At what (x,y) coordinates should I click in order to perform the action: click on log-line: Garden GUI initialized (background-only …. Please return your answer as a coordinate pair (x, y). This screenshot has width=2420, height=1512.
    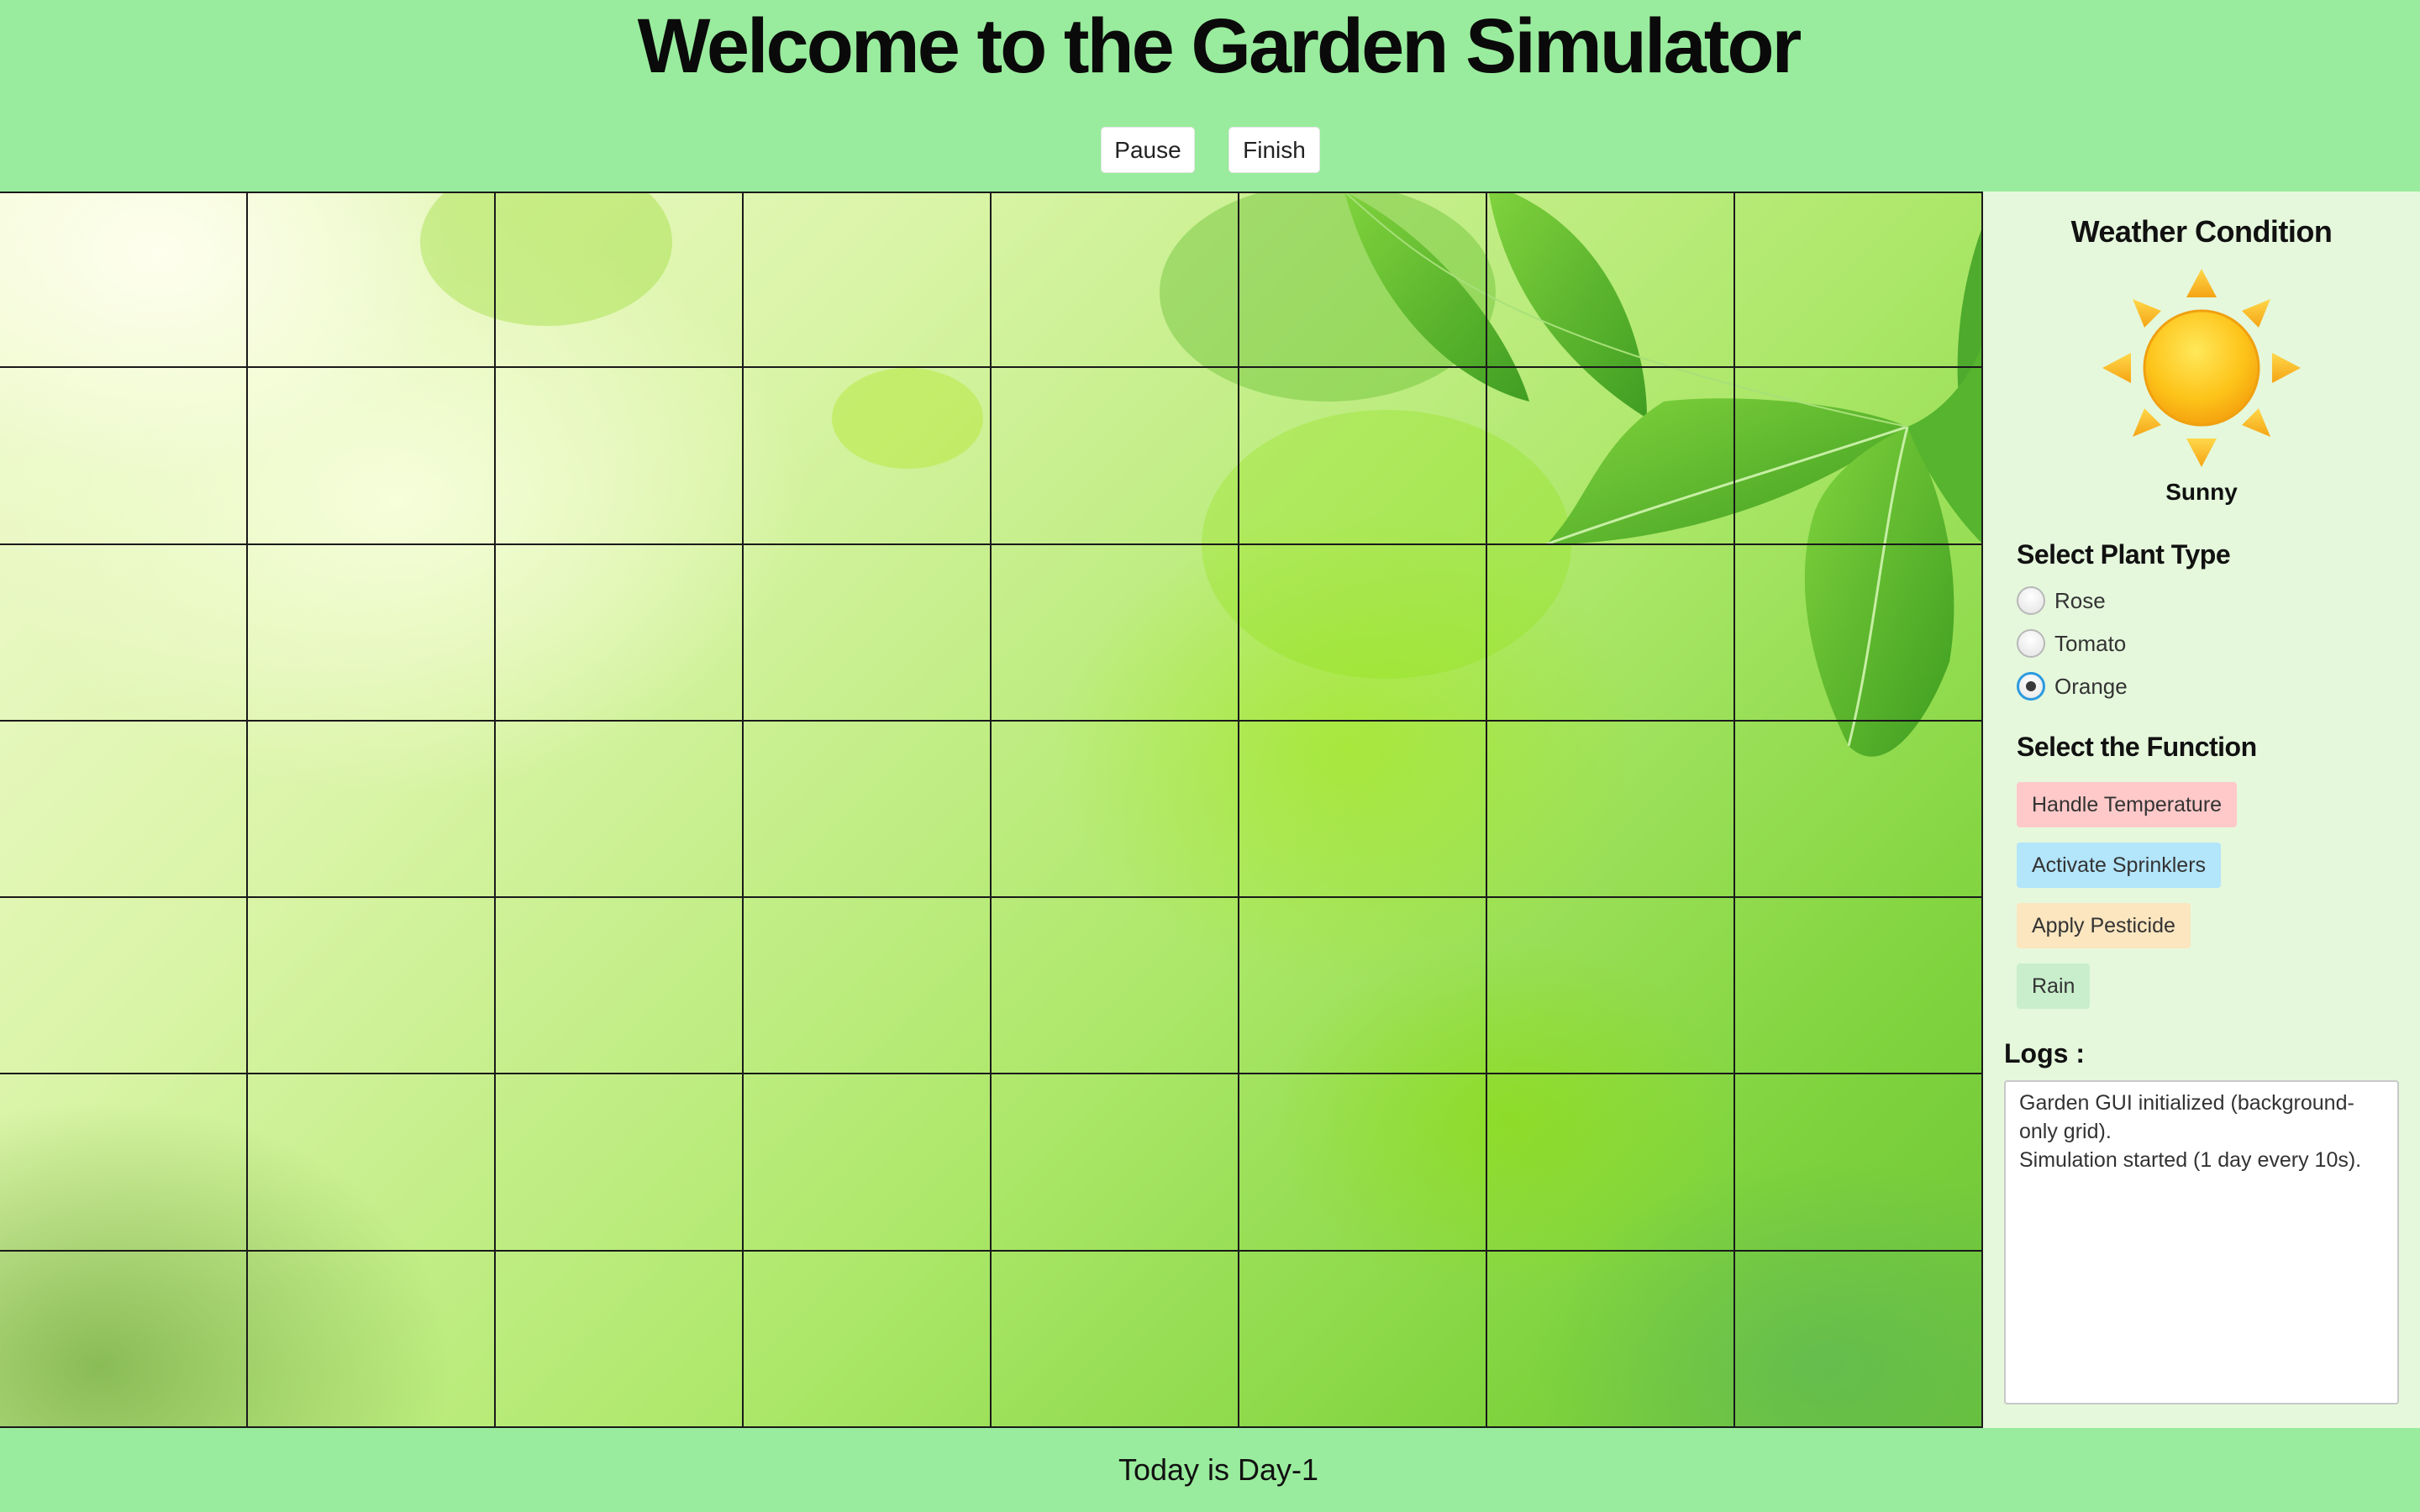
    Looking at the image, I should click on (2186, 1117).